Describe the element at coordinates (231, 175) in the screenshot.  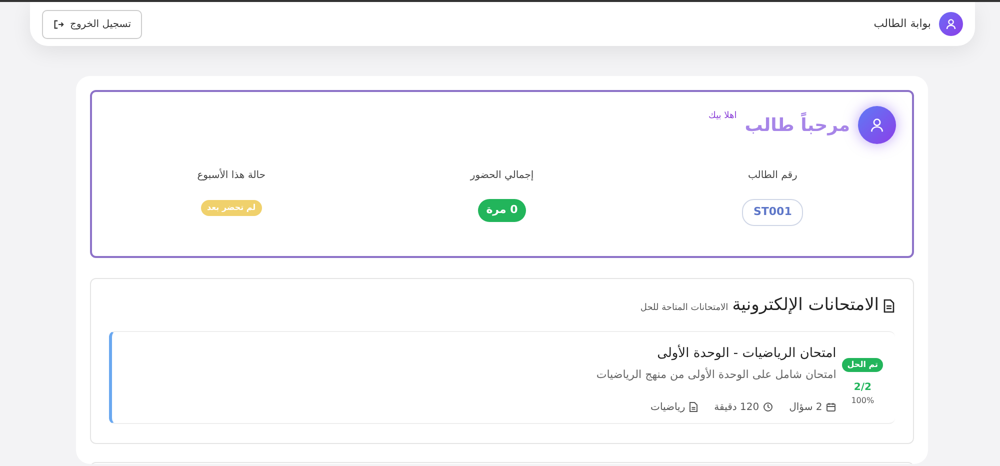
I see `stat-label: حالة هذا الأسبوع` at that location.